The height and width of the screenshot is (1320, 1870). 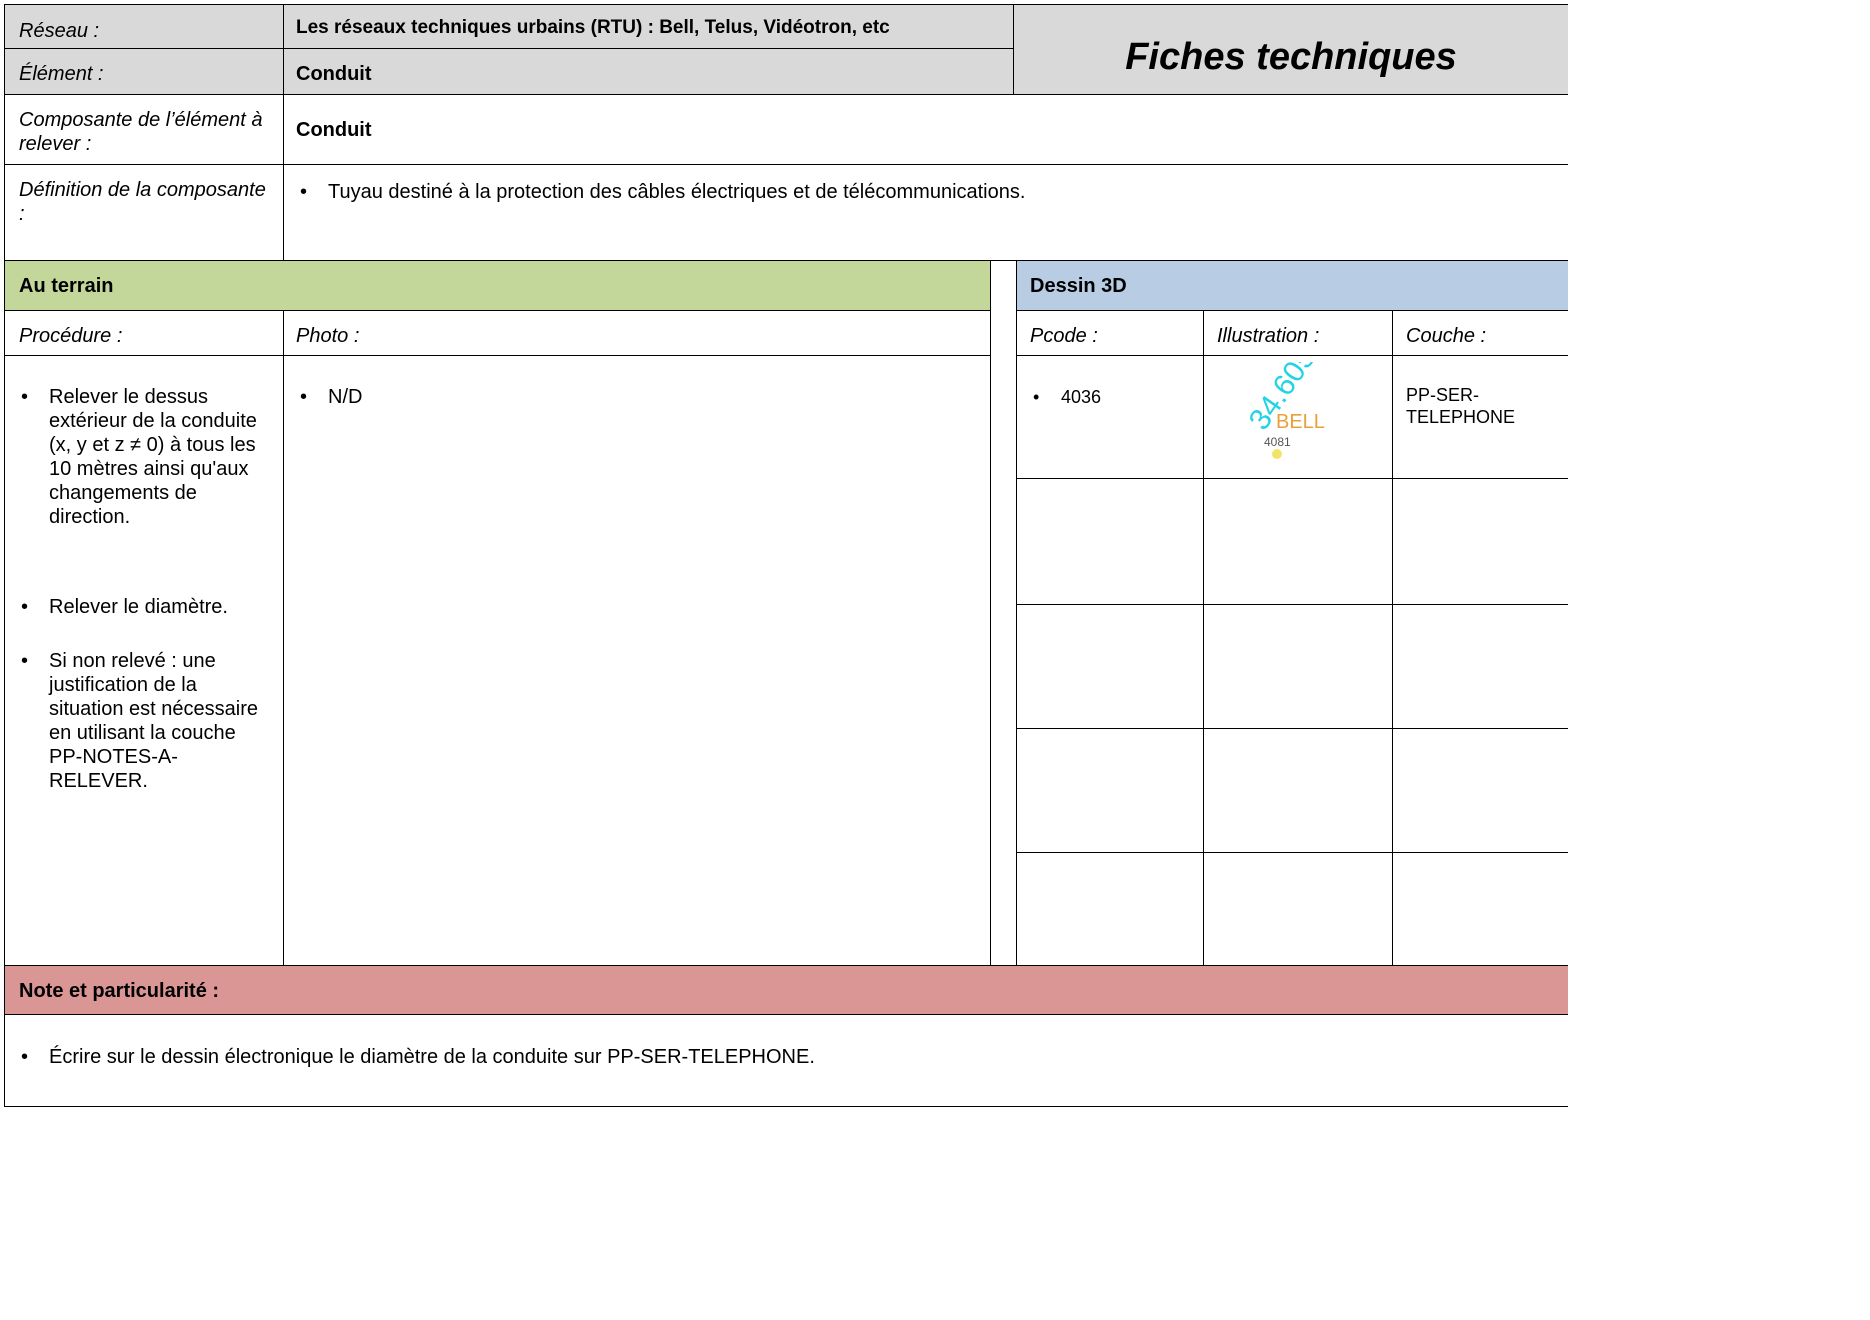 What do you see at coordinates (1300, 422) in the screenshot?
I see `illustration-brand: BELL` at bounding box center [1300, 422].